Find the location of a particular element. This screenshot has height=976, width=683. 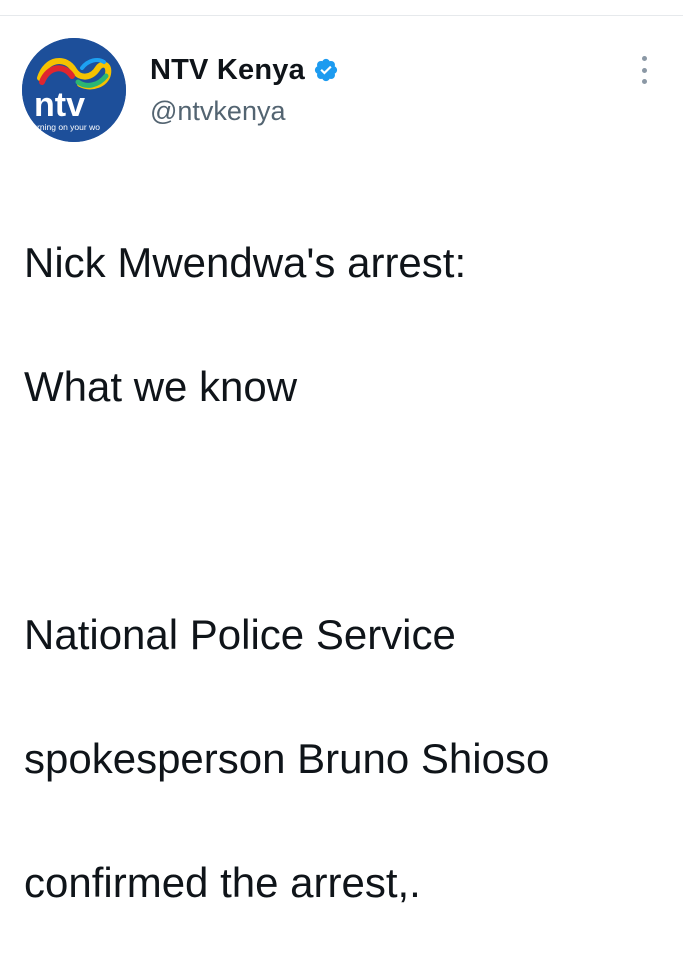

avatar: ntv turning on your wo is located at coordinates (74, 90).